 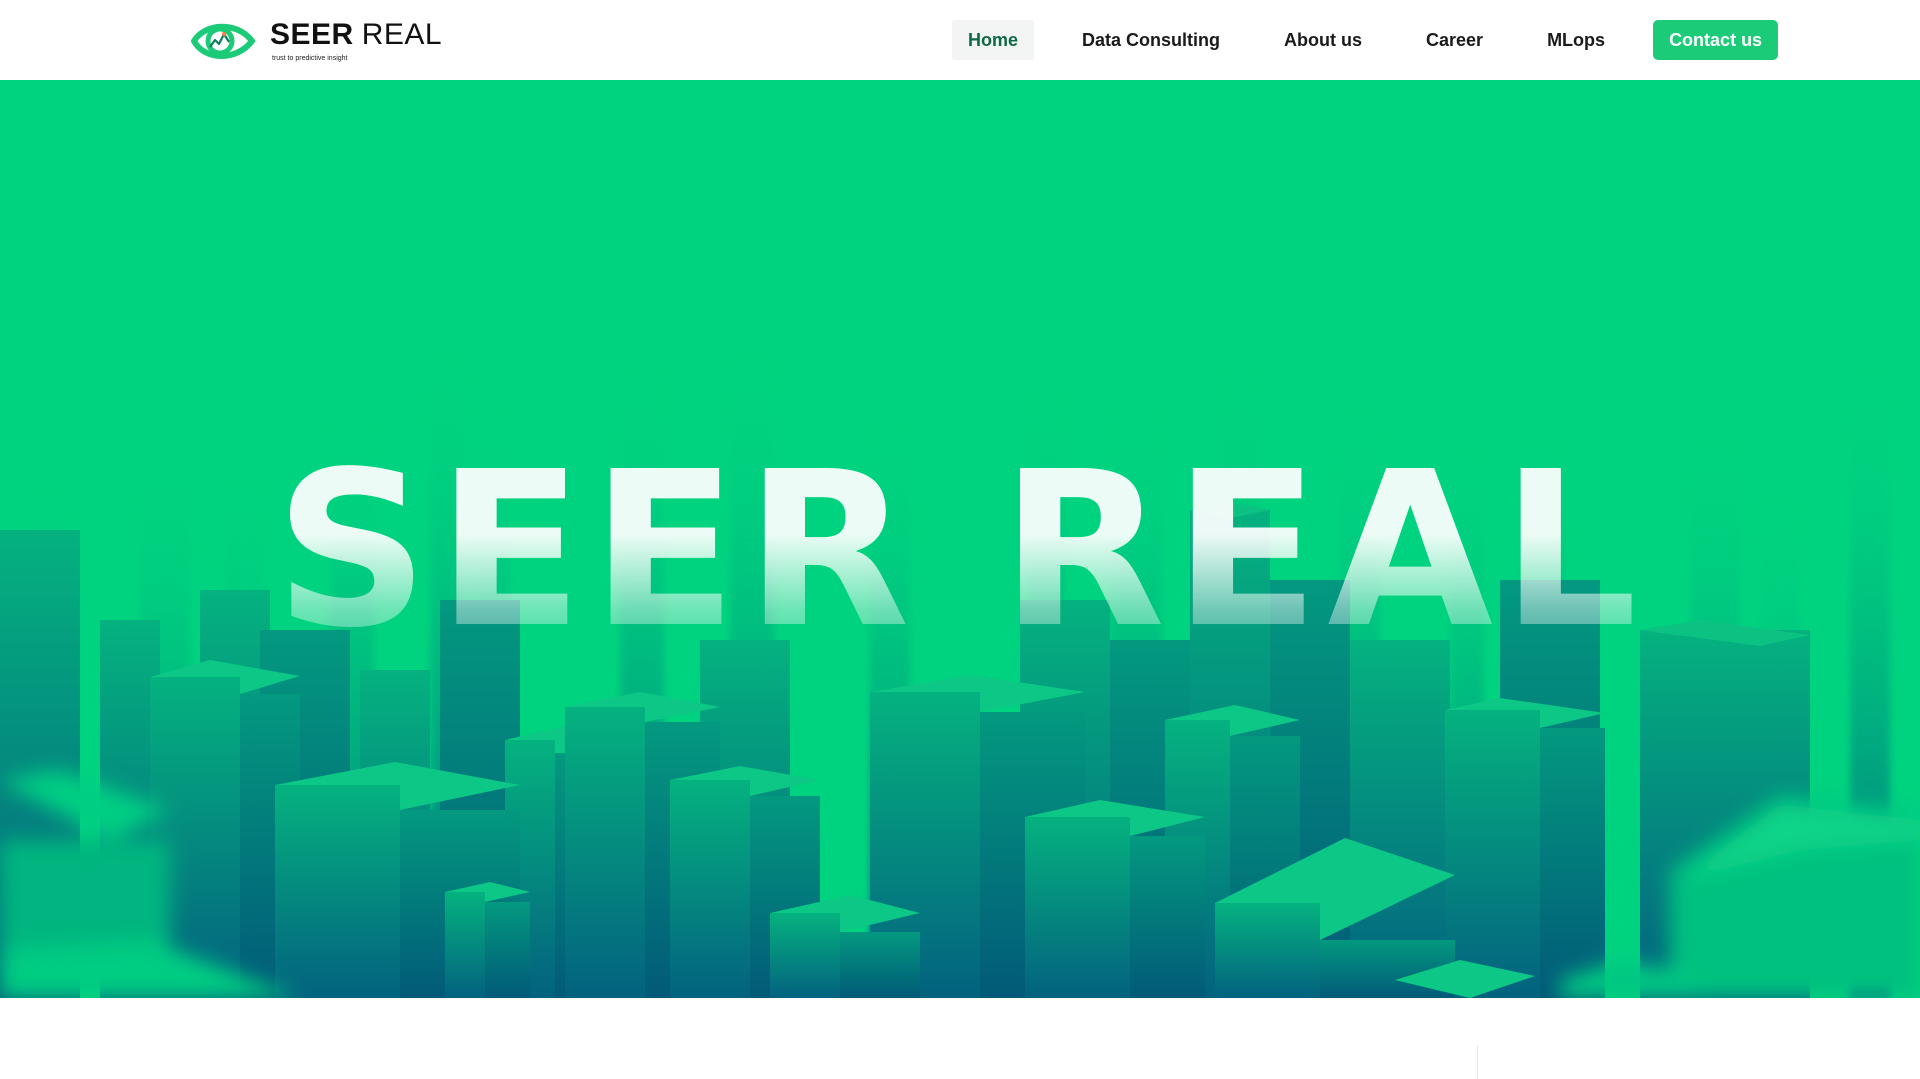 I want to click on nav-item-data-consulting: Data Consulting, so click(x=1151, y=40).